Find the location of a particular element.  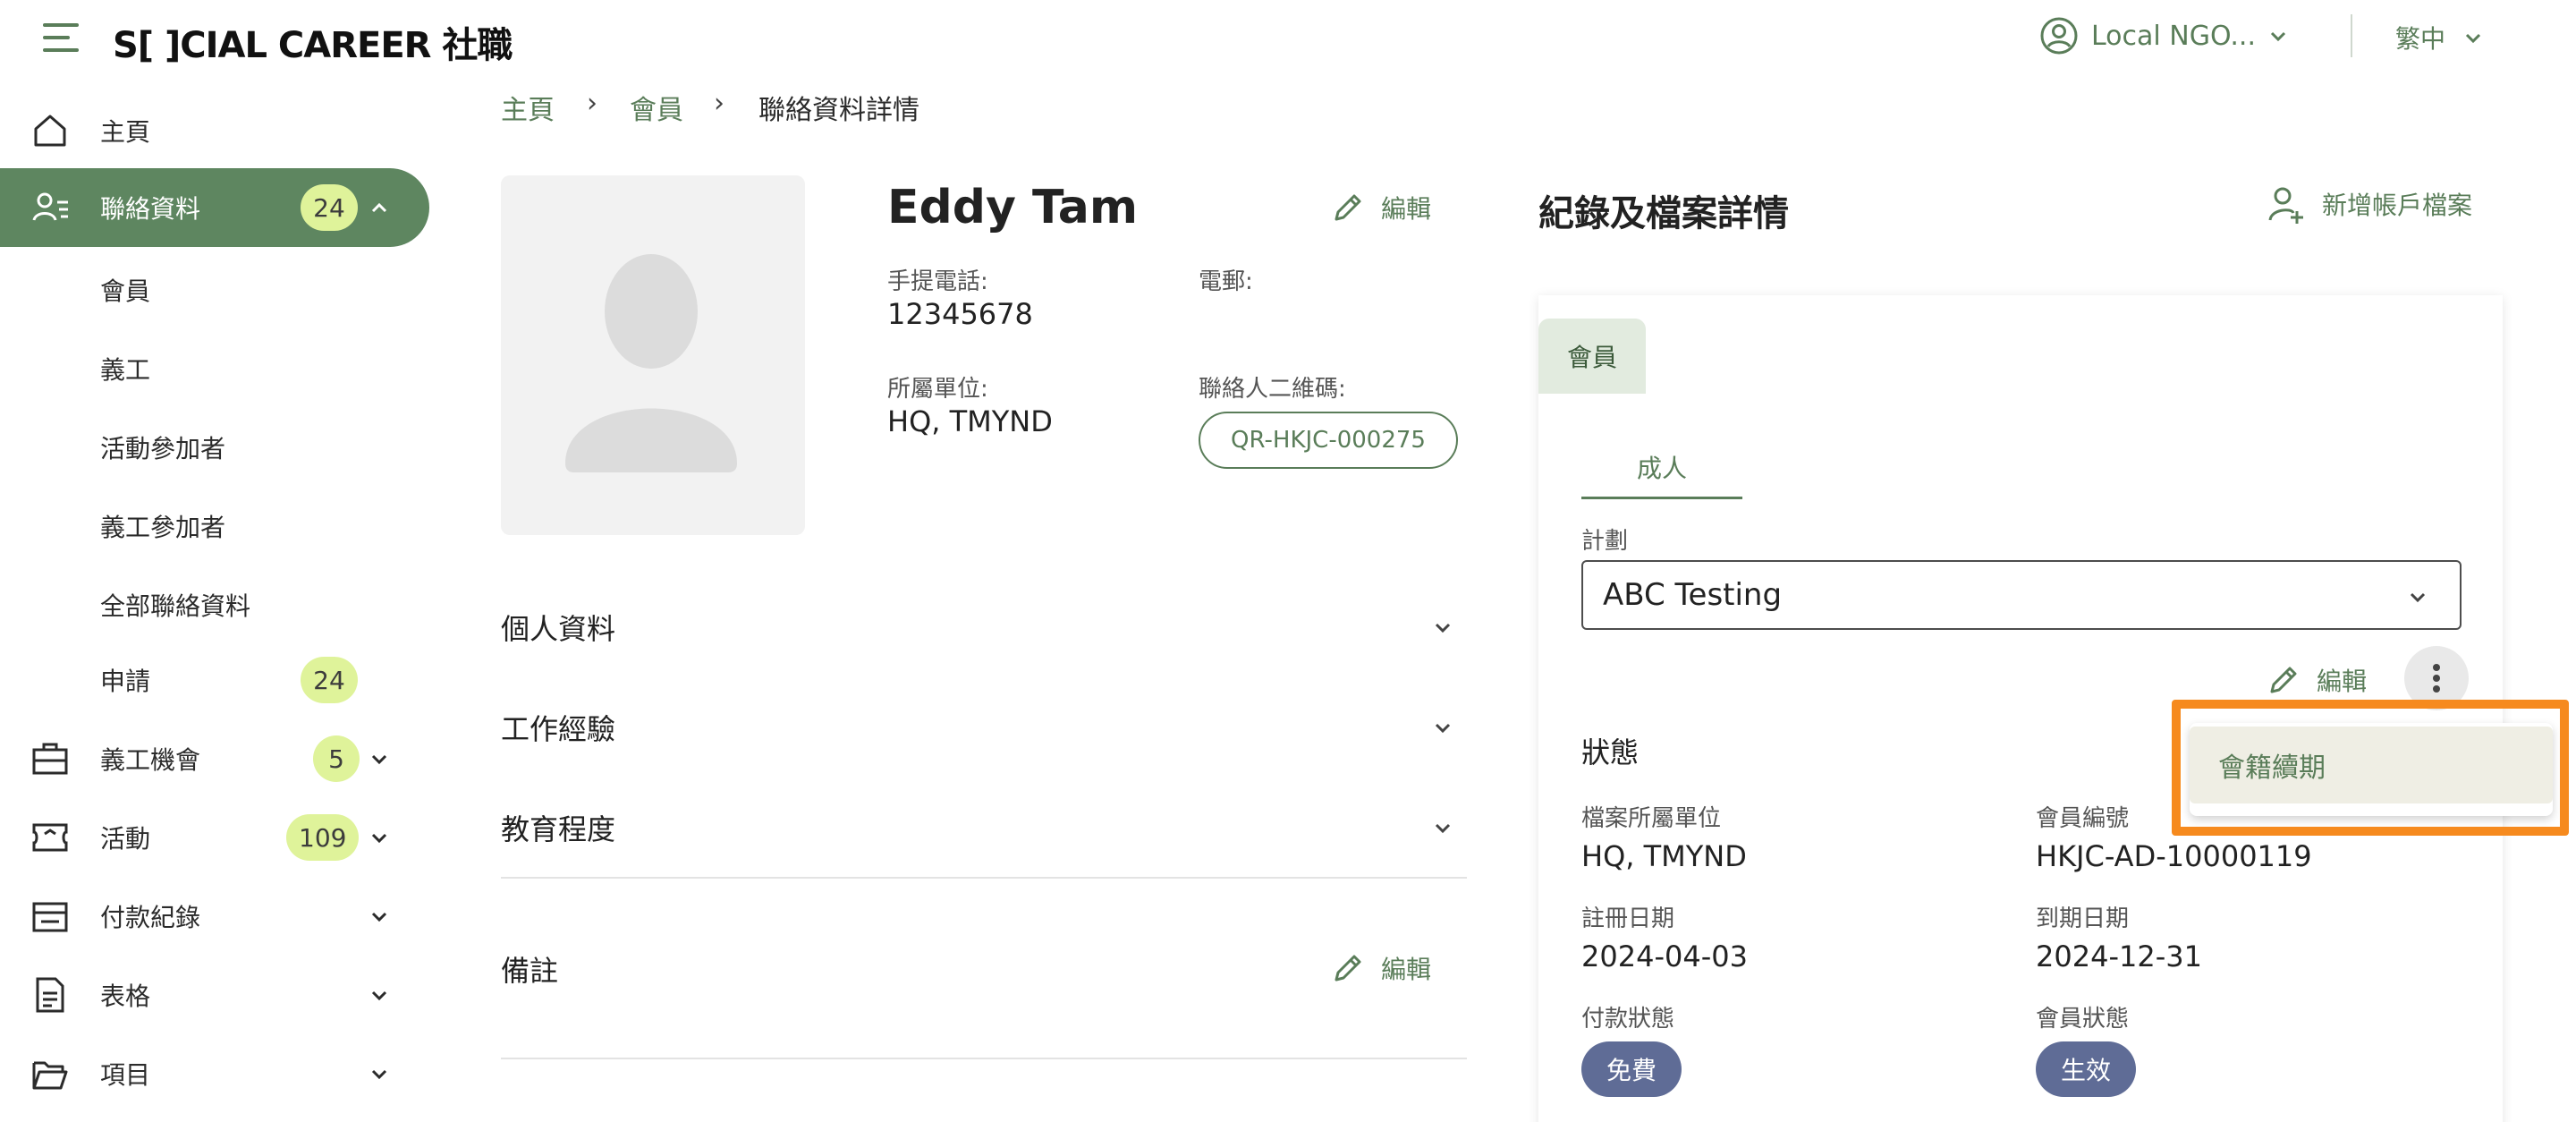

menu-toggle-icon is located at coordinates (61, 37).